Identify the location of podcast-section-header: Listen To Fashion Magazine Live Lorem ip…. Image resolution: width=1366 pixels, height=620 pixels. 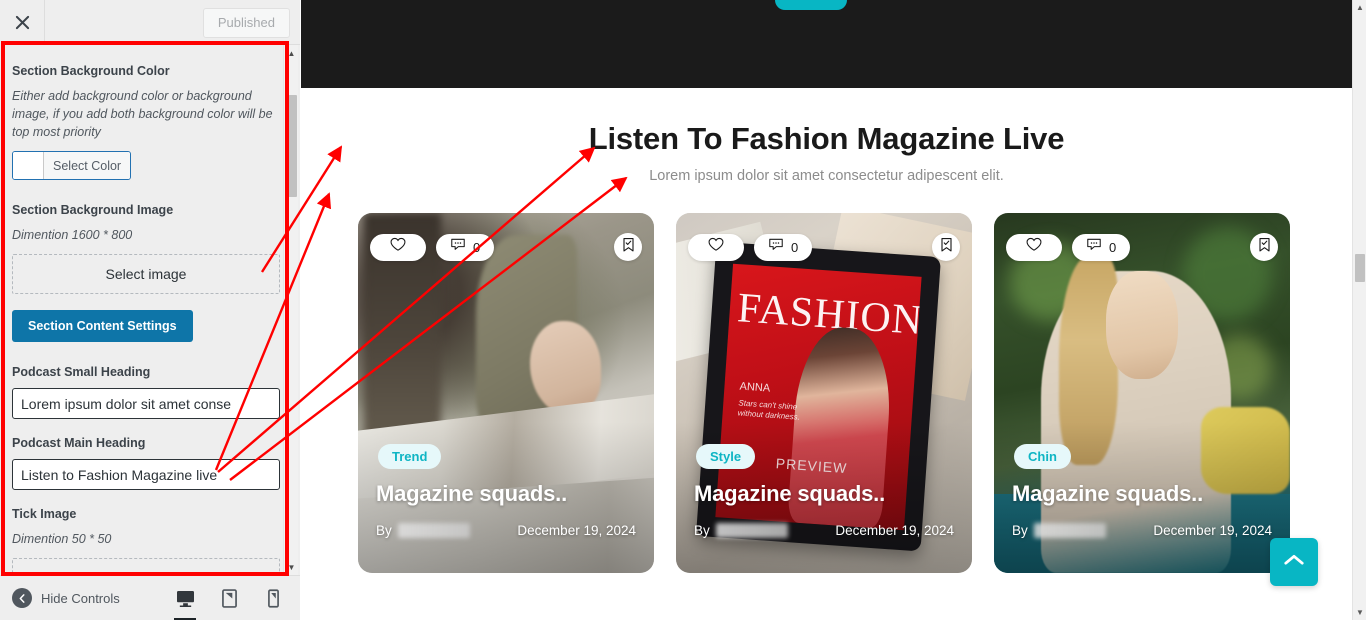
(826, 153).